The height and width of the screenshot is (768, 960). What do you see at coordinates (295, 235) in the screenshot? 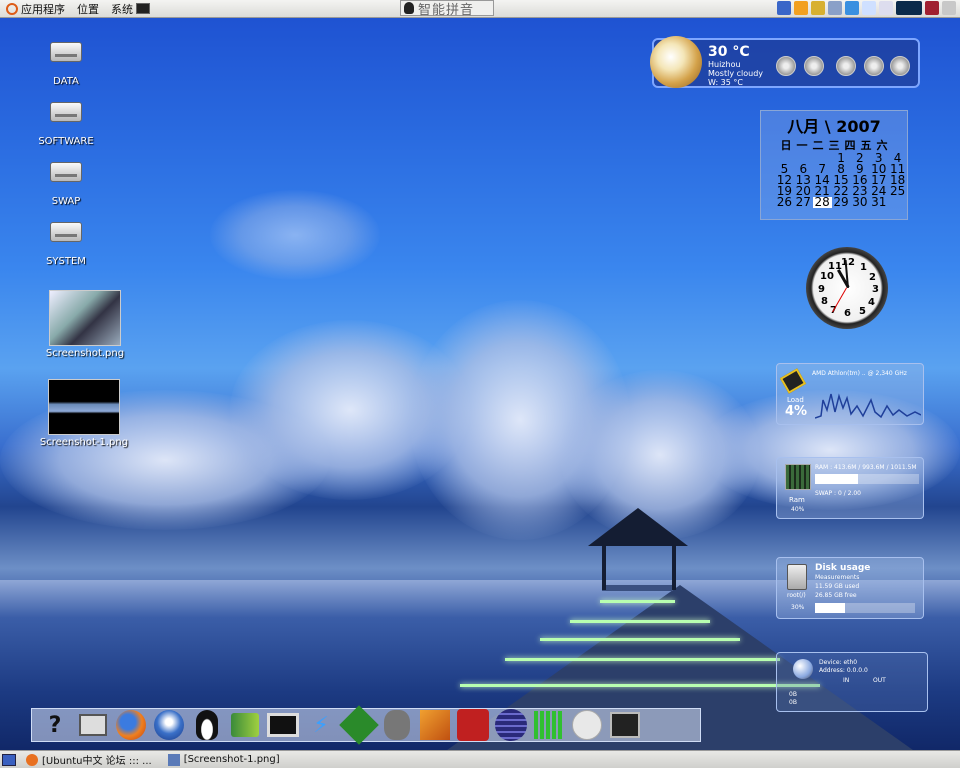
I see `cloud` at bounding box center [295, 235].